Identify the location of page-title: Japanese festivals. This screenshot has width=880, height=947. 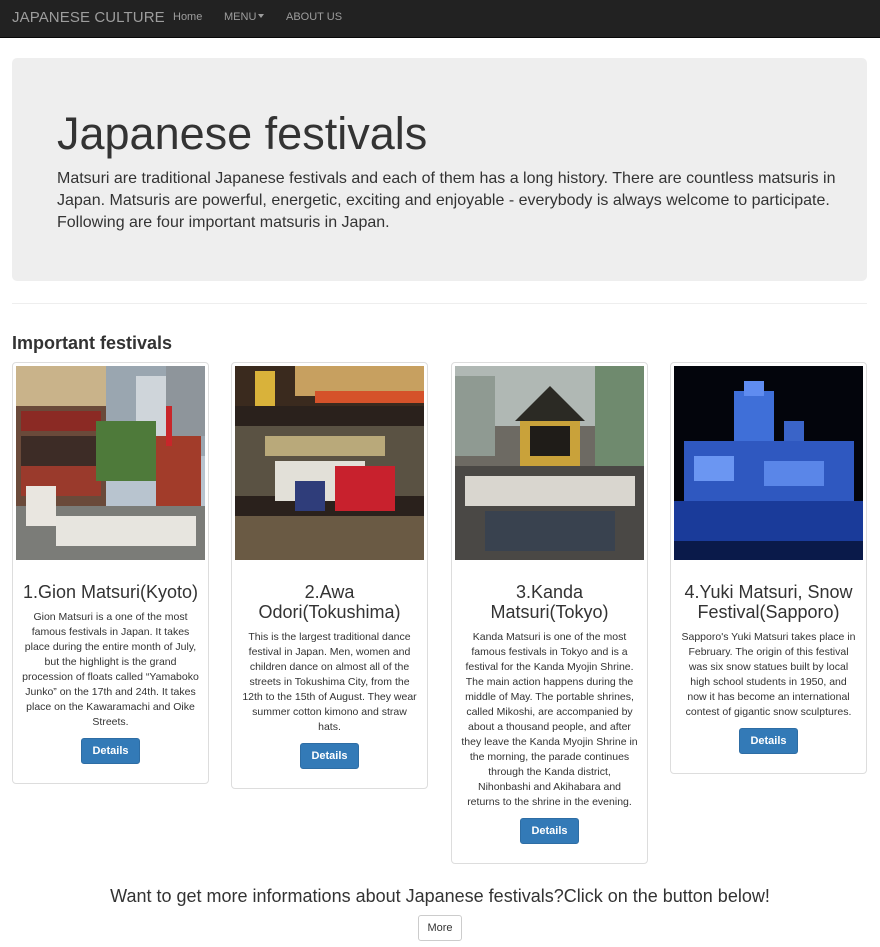
(242, 133).